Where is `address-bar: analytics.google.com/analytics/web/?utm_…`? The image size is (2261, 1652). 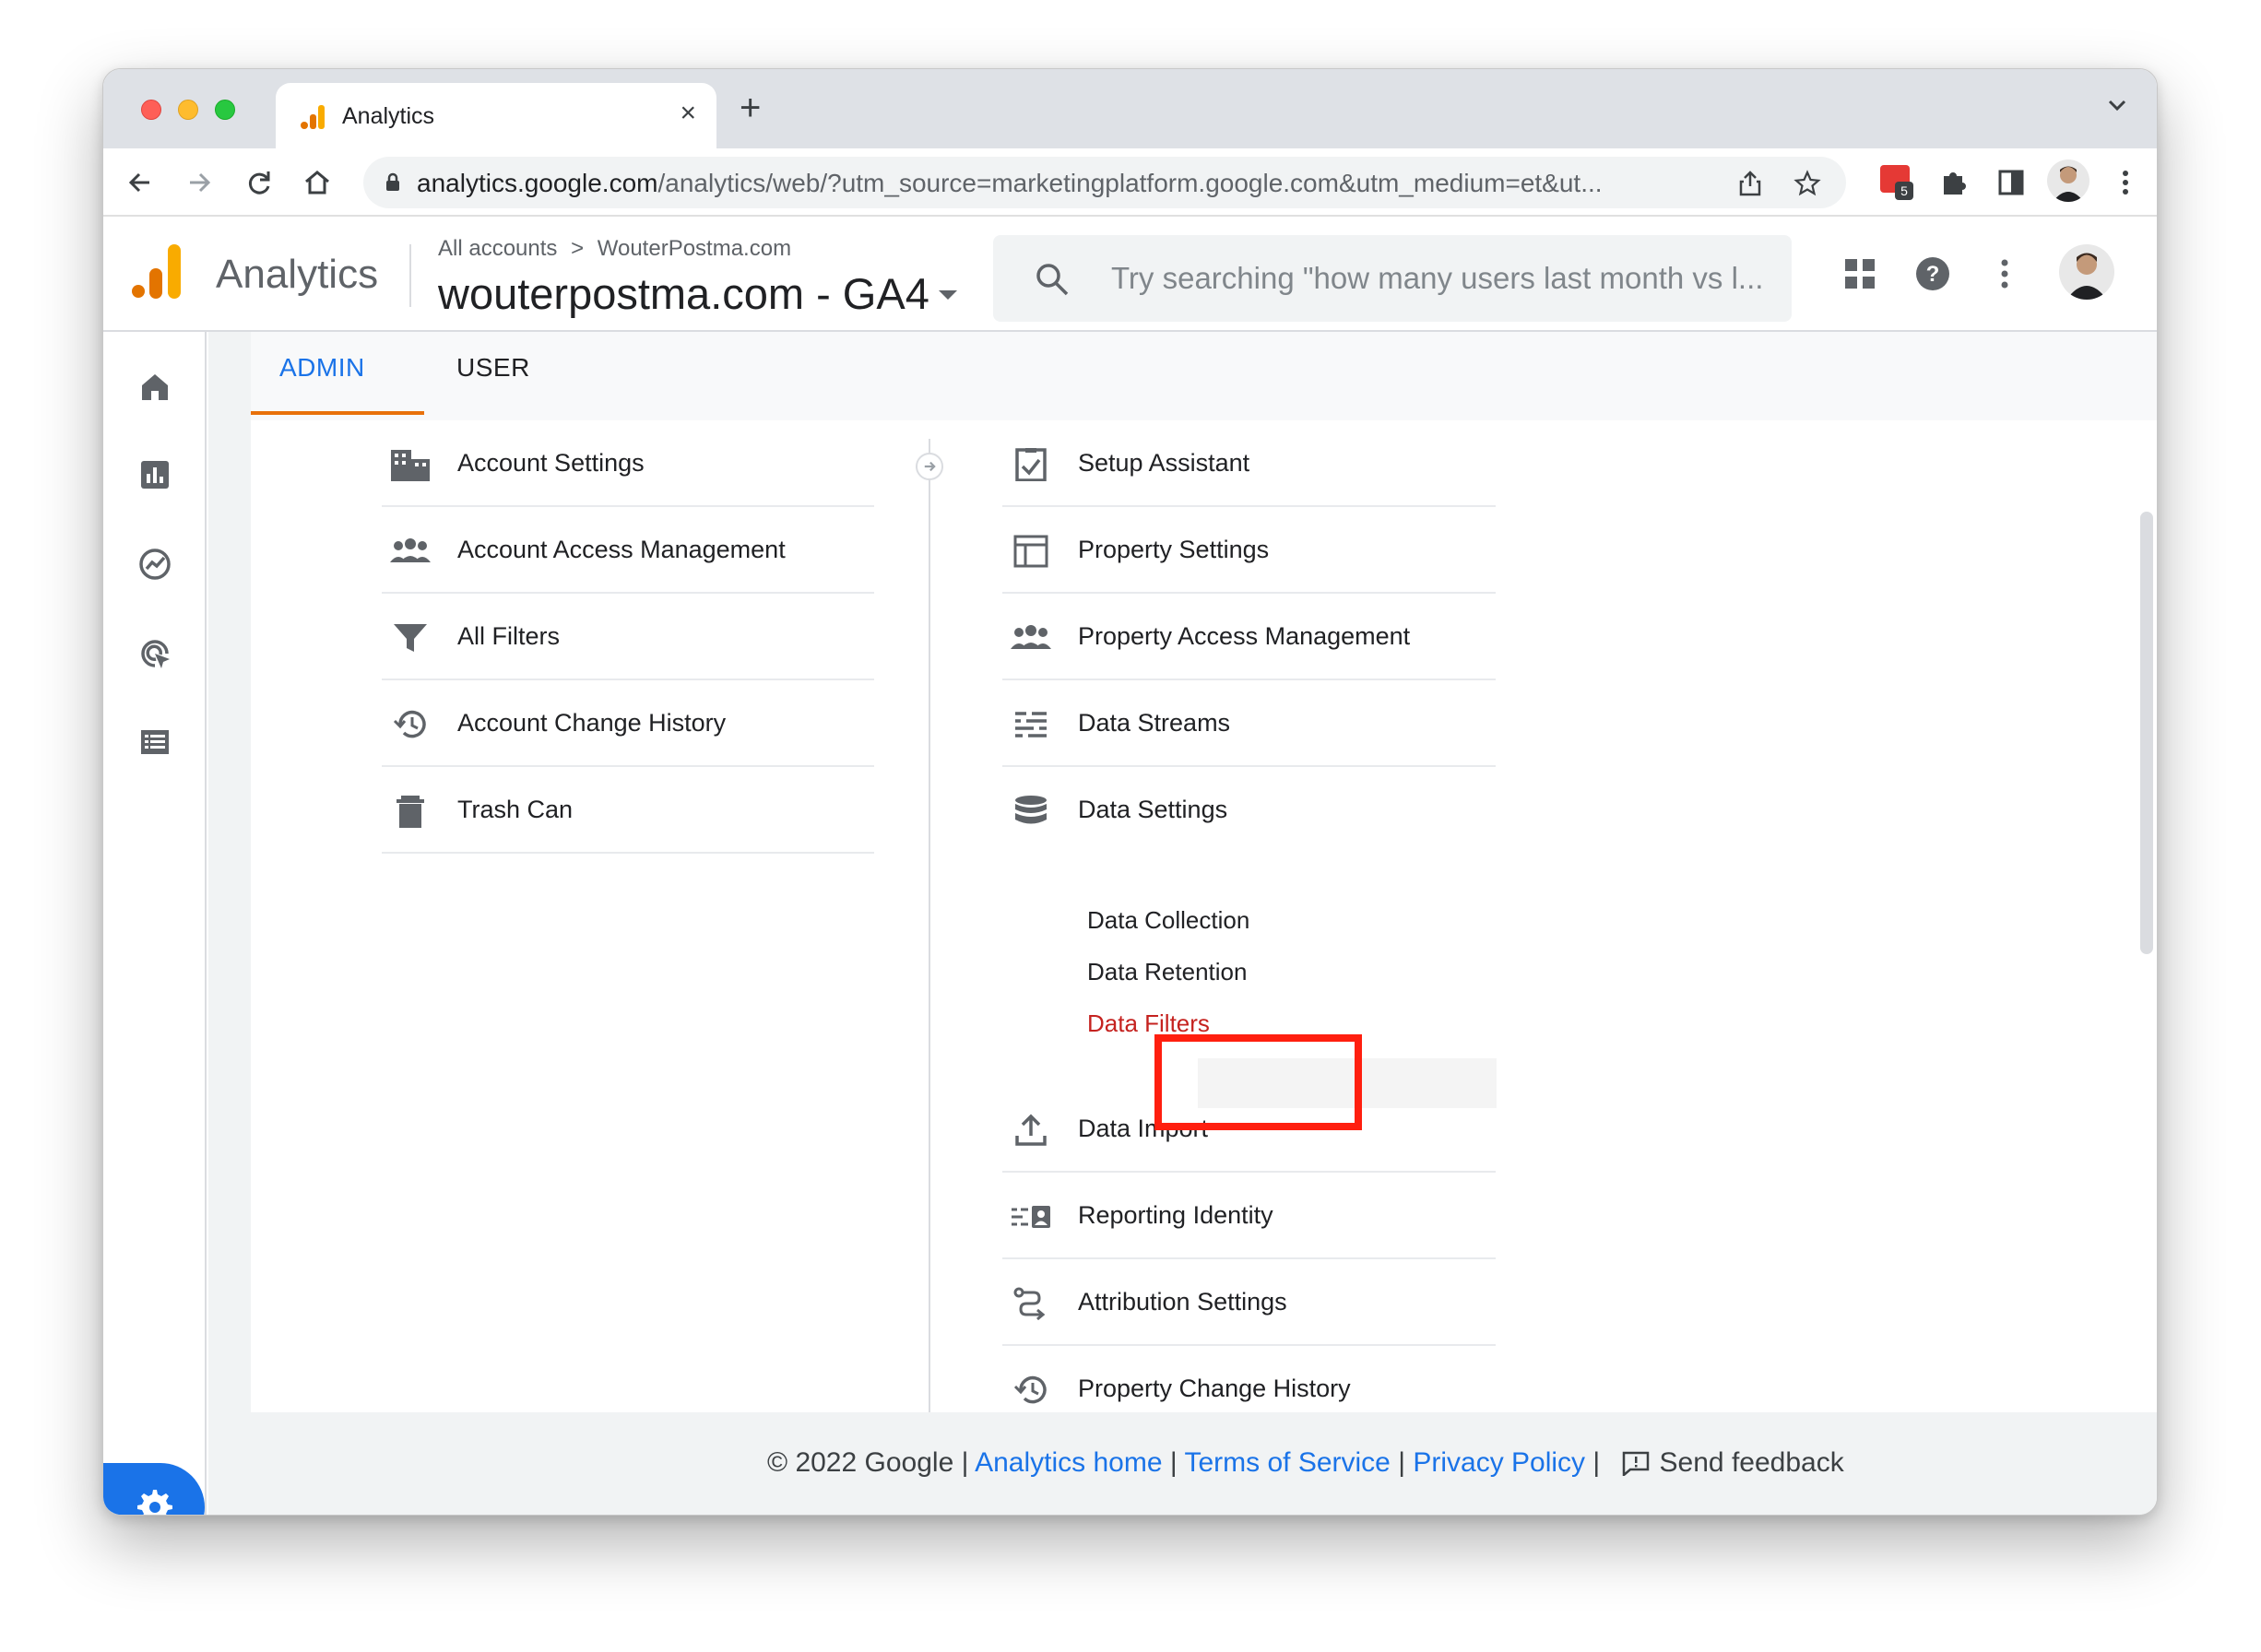 address-bar: analytics.google.com/analytics/web/?utm_… is located at coordinates (1104, 182).